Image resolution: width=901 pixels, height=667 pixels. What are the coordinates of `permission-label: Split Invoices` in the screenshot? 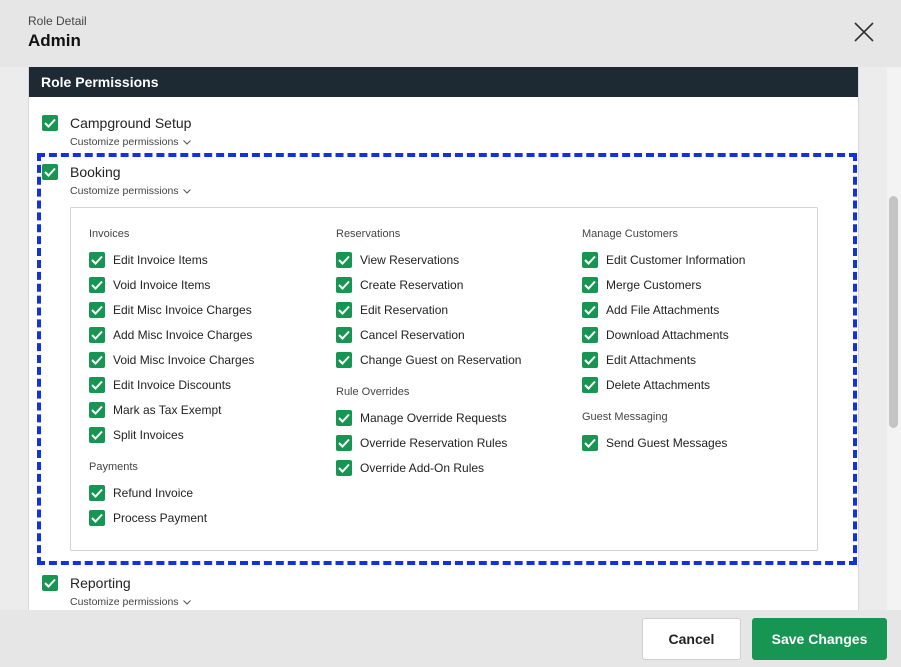 It's located at (148, 434).